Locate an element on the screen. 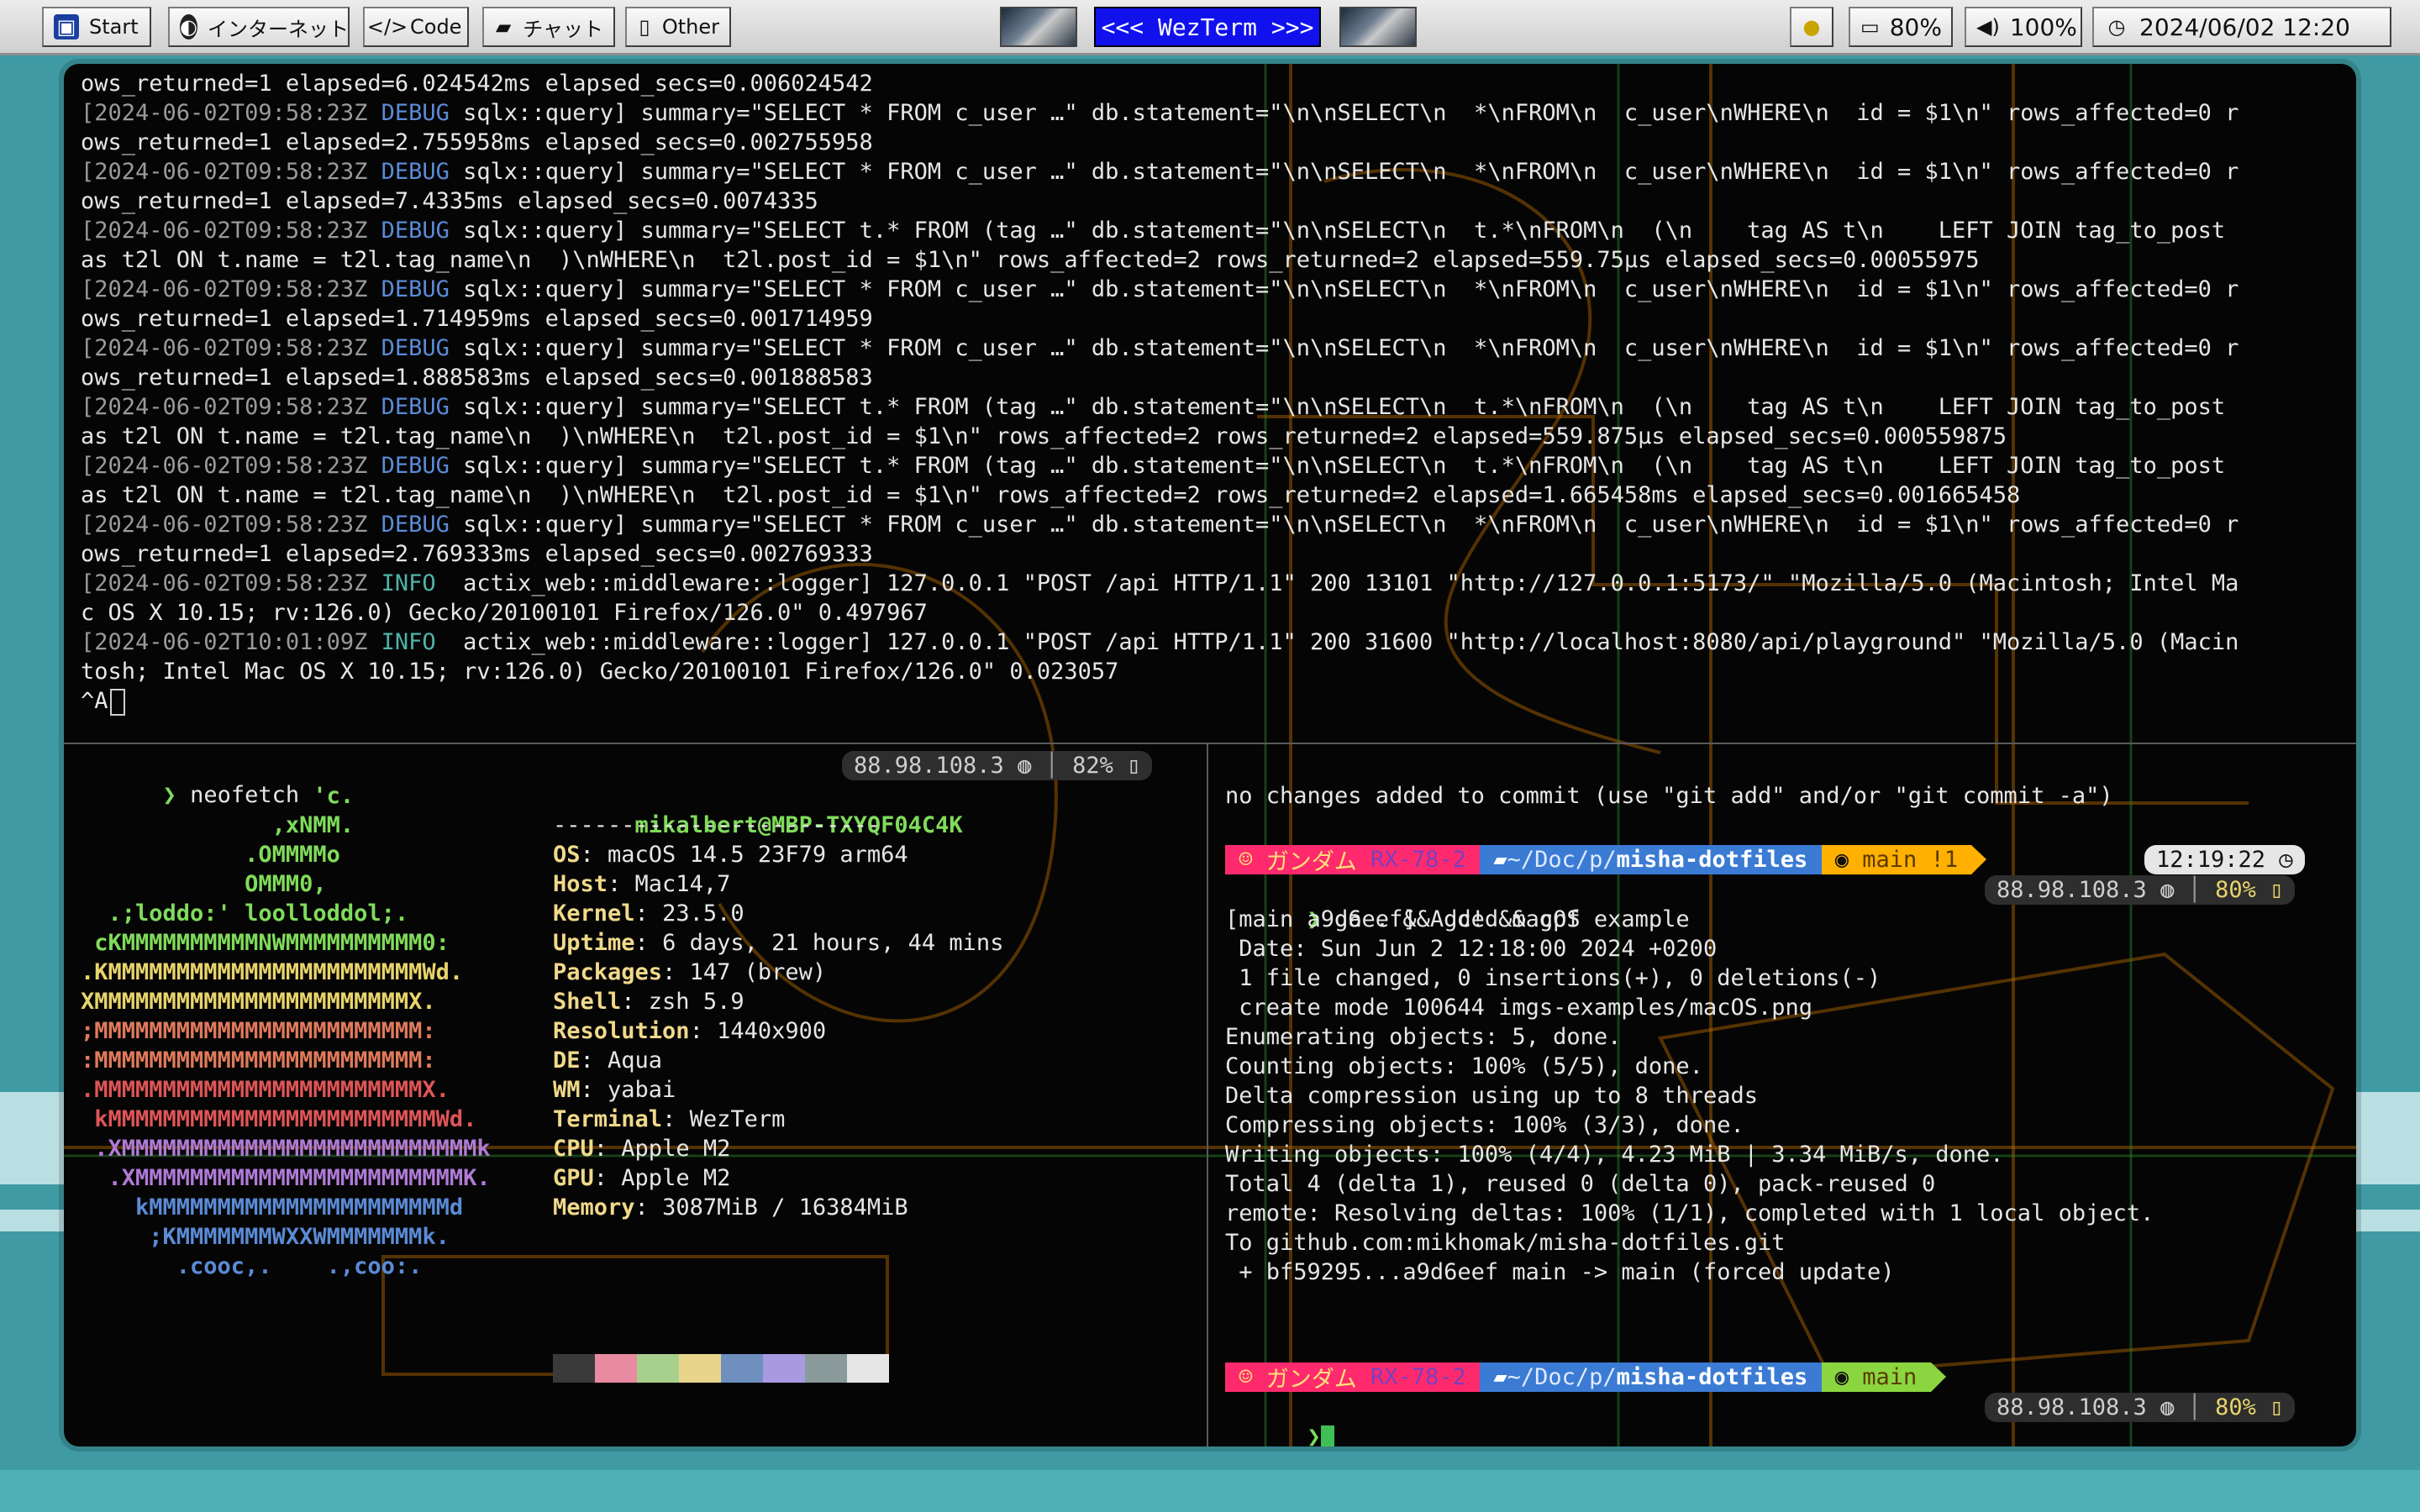  log-level: INFO is located at coordinates (415, 583).